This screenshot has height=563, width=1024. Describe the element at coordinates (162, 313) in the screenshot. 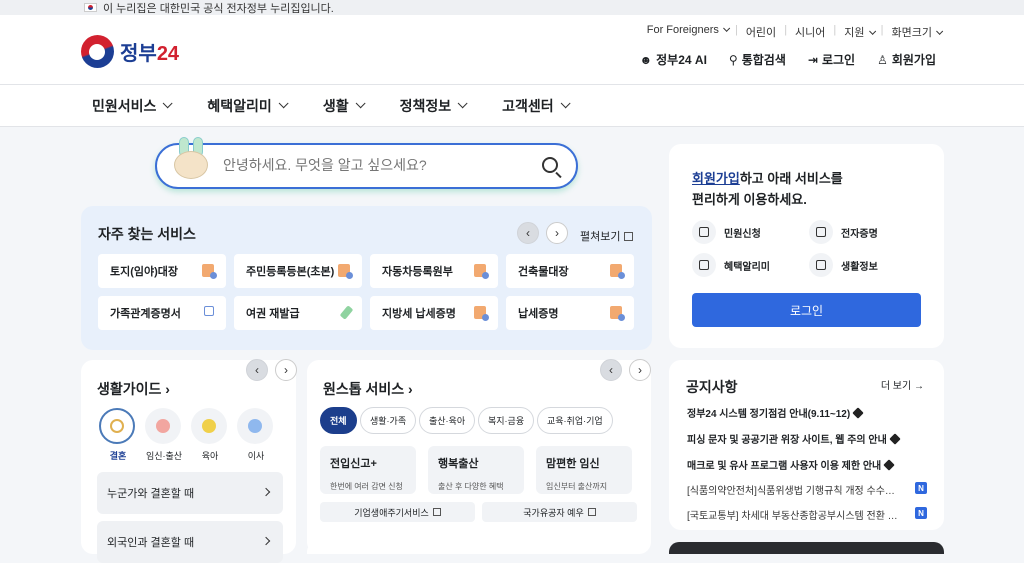

I see `service-family-certificate: 가족관계증명서` at that location.